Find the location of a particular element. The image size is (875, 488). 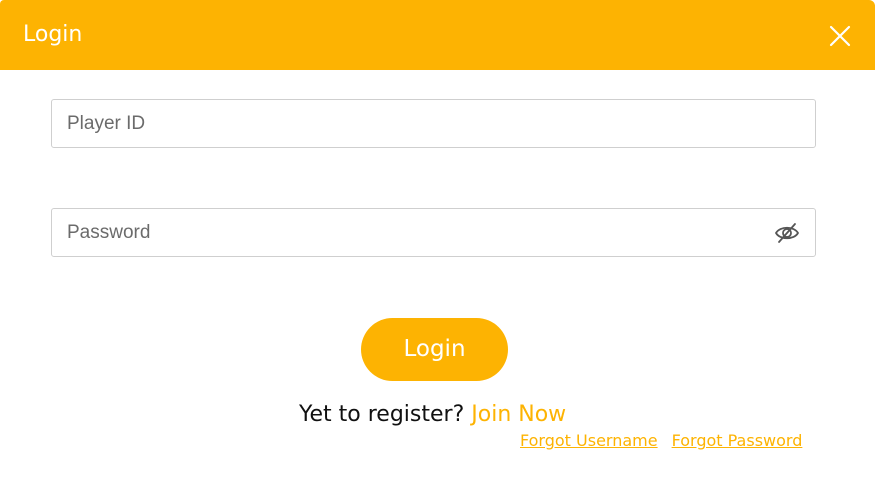

password-input is located at coordinates (433, 232).